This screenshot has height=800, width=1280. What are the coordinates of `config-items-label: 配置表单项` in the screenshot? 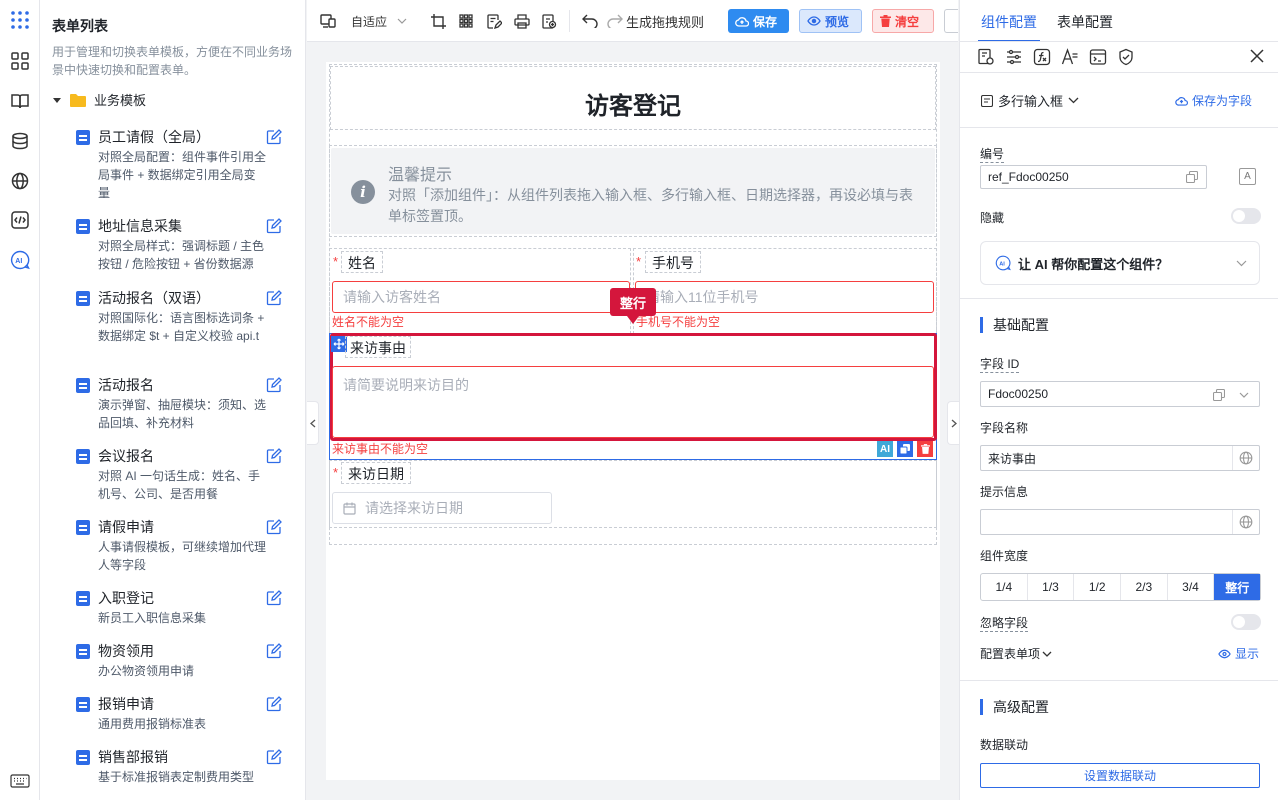 It's located at (1010, 654).